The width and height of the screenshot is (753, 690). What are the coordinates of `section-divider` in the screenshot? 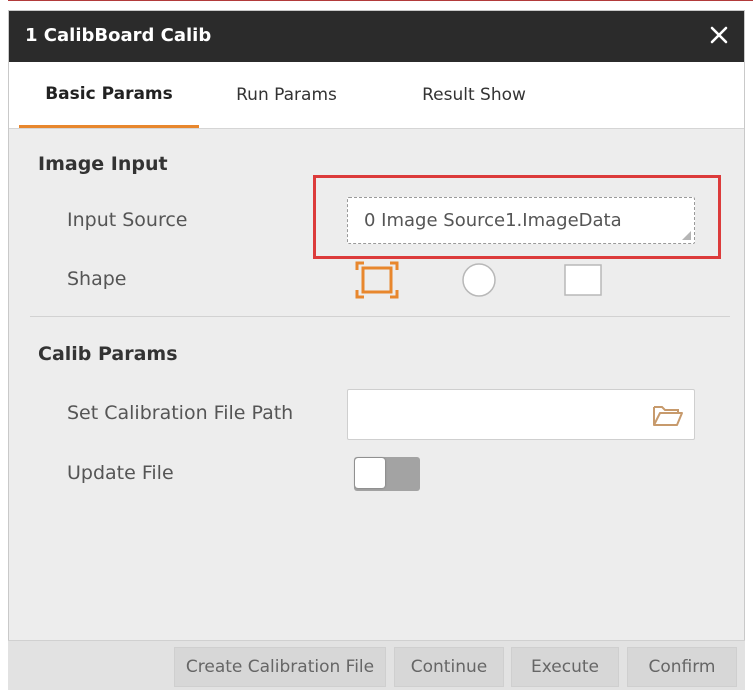 It's located at (380, 316).